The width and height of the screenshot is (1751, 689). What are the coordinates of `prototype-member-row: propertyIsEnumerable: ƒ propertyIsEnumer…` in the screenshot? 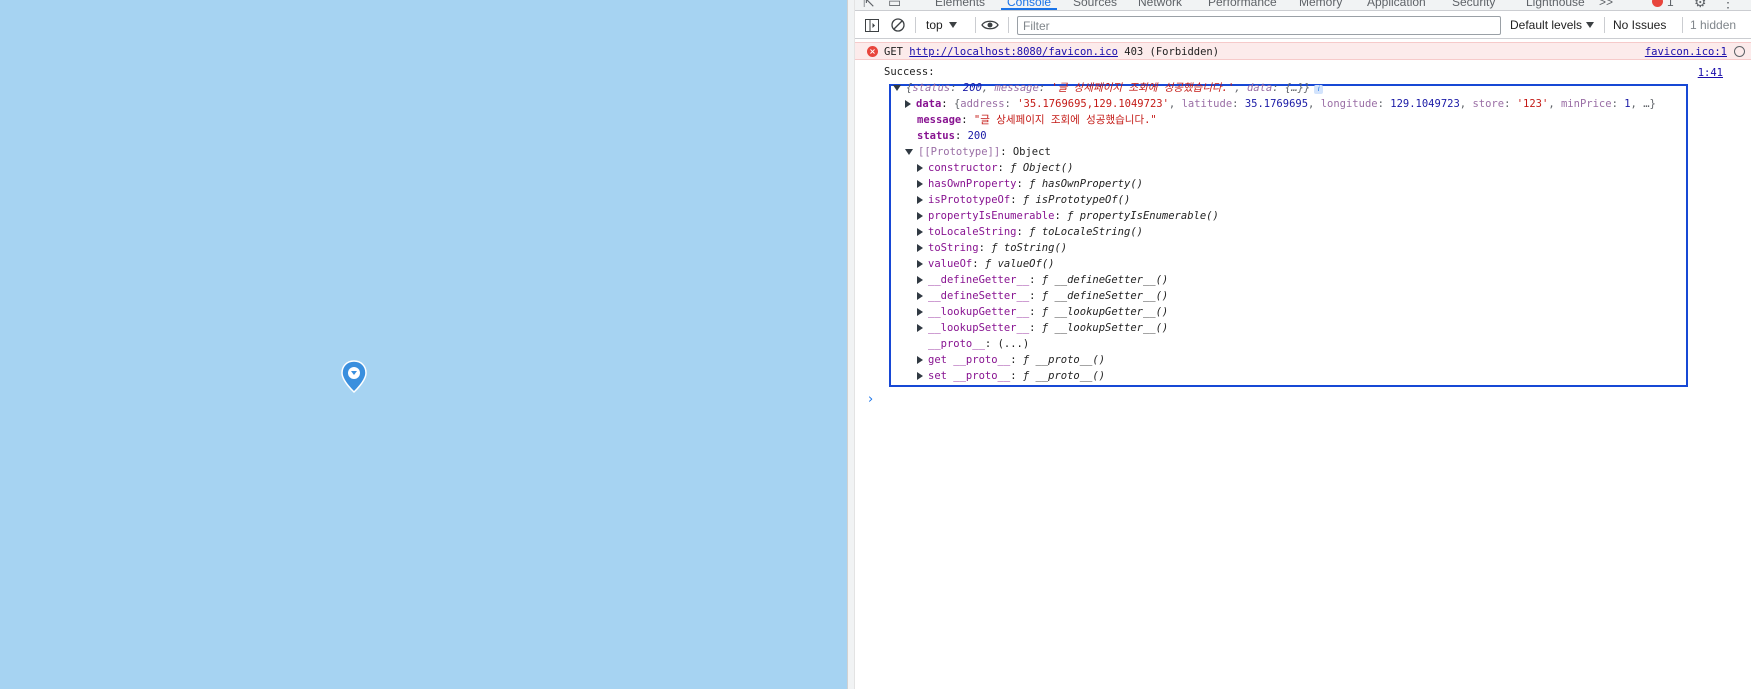 It's located at (1068, 216).